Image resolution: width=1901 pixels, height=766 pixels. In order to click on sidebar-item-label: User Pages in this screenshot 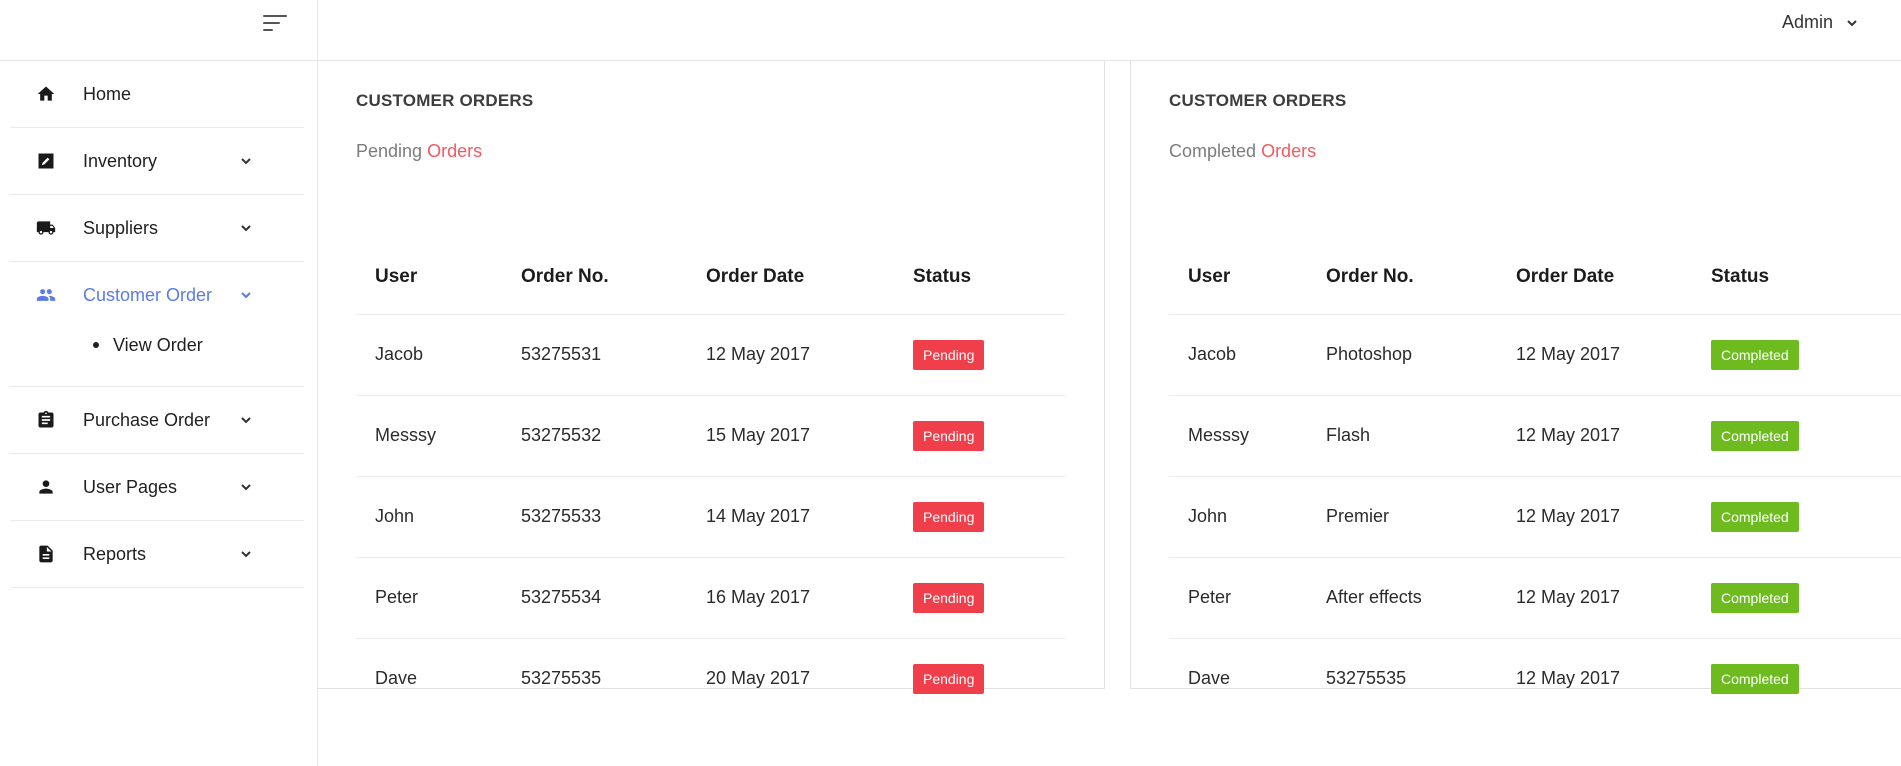, I will do `click(130, 486)`.